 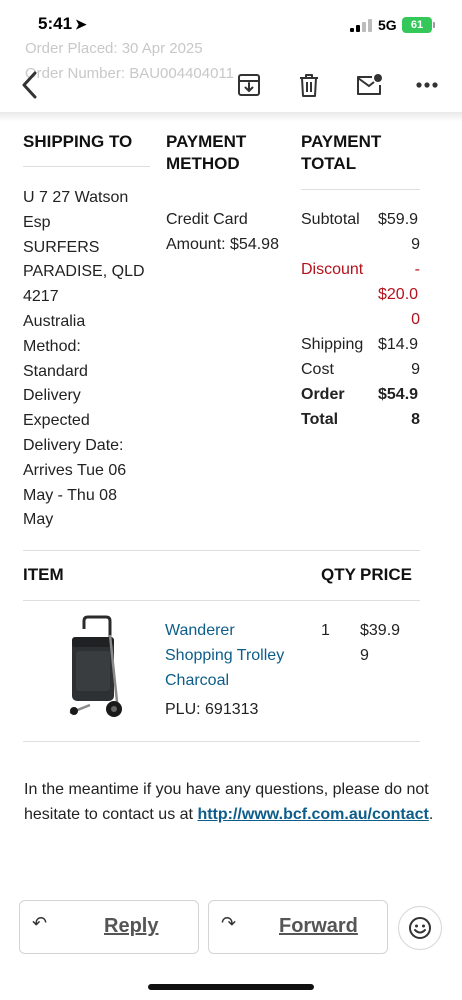 What do you see at coordinates (212, 709) in the screenshot?
I see `item-plu: PLU: 691313` at bounding box center [212, 709].